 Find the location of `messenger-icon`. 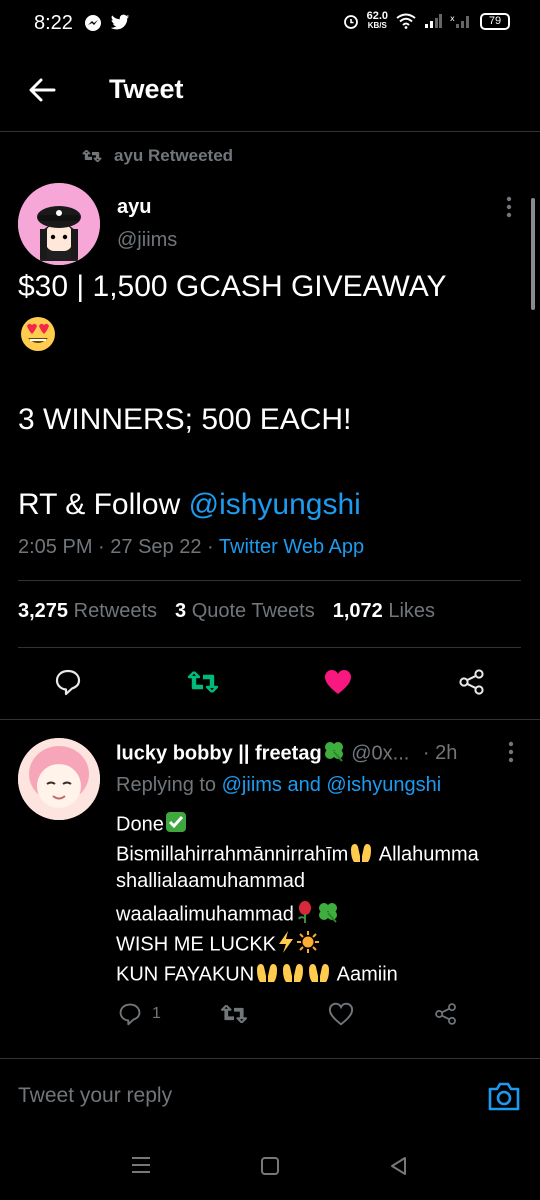

messenger-icon is located at coordinates (93, 23).